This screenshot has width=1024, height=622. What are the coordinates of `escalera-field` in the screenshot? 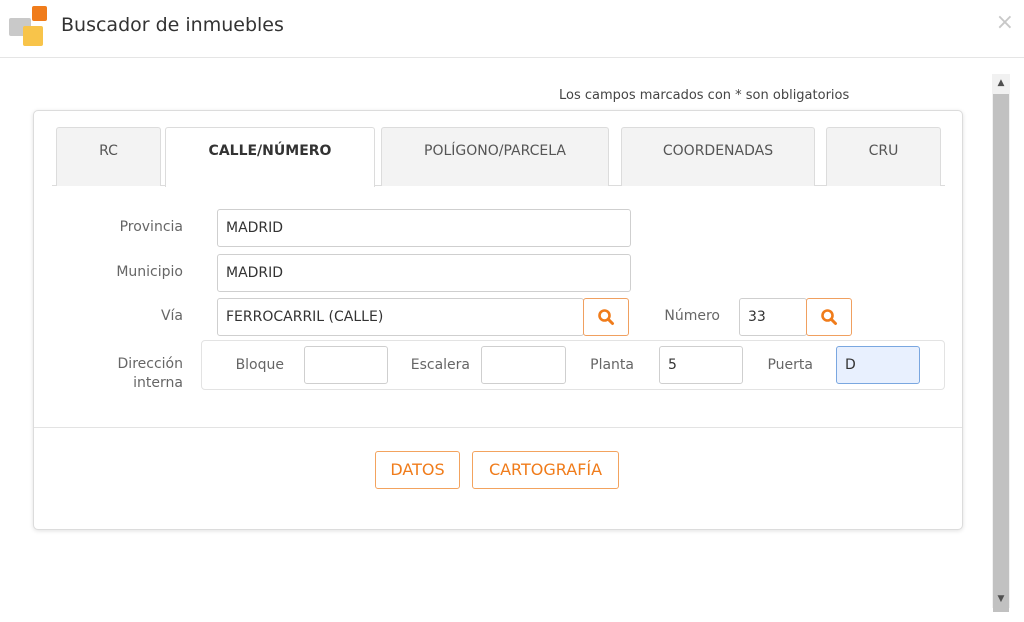 It's located at (523, 365).